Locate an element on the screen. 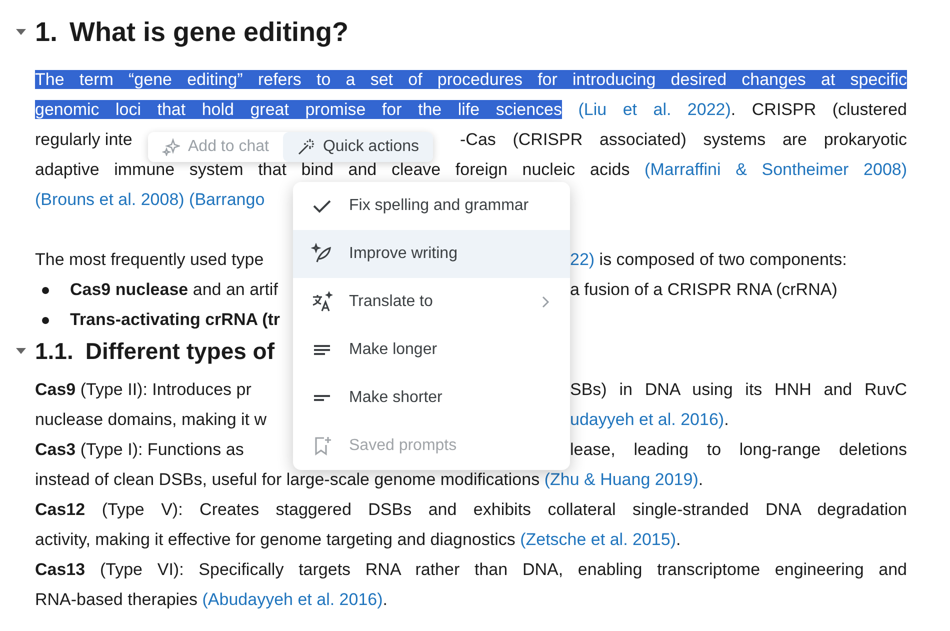 The image size is (950, 631). paragraph-text: nuclease domains, making it w is located at coordinates (151, 420).